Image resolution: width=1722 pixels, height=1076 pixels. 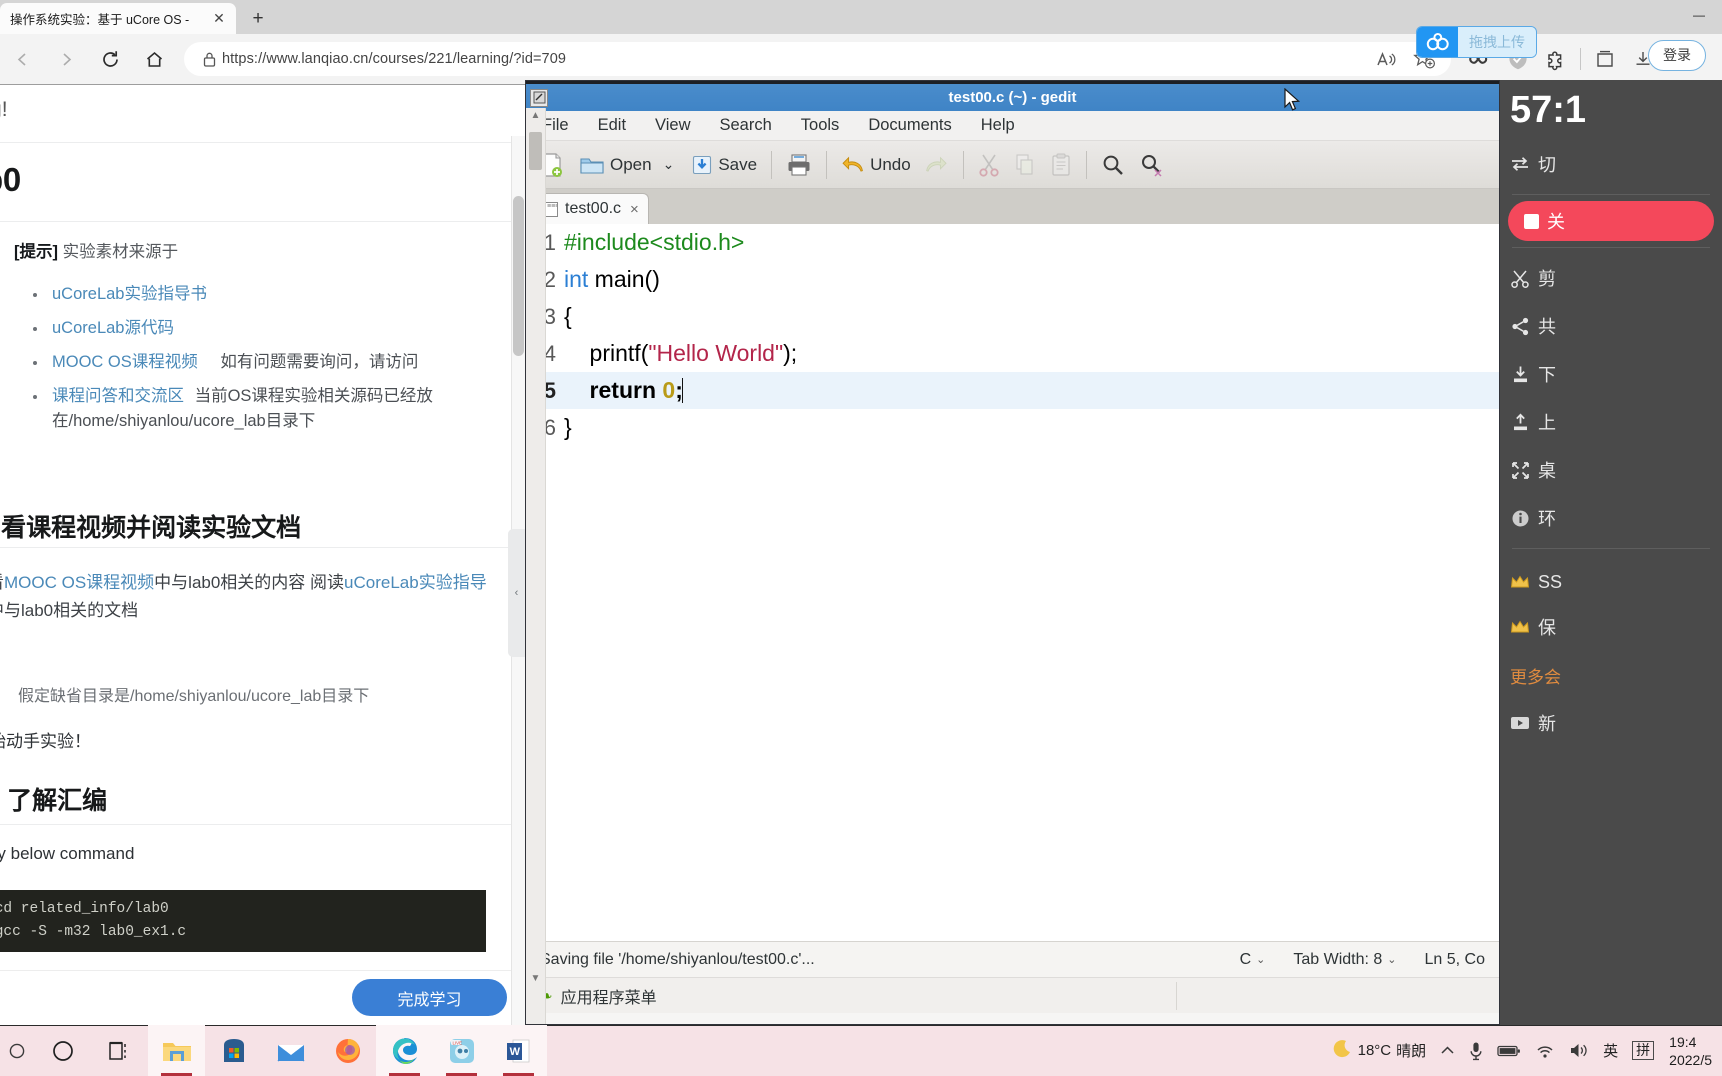 I want to click on extension-puzzle-icon, so click(x=1556, y=59).